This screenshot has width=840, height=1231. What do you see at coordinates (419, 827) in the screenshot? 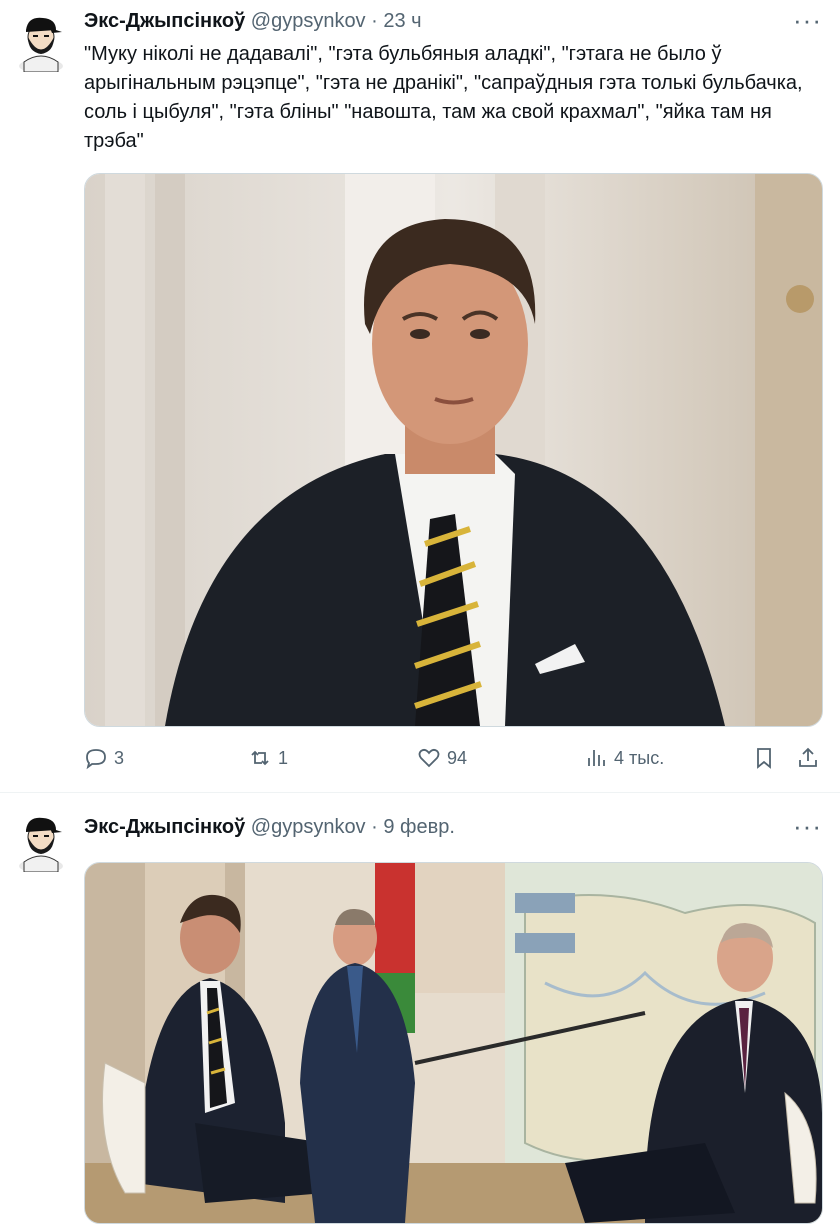
I see `timestamp: 9 февр.` at bounding box center [419, 827].